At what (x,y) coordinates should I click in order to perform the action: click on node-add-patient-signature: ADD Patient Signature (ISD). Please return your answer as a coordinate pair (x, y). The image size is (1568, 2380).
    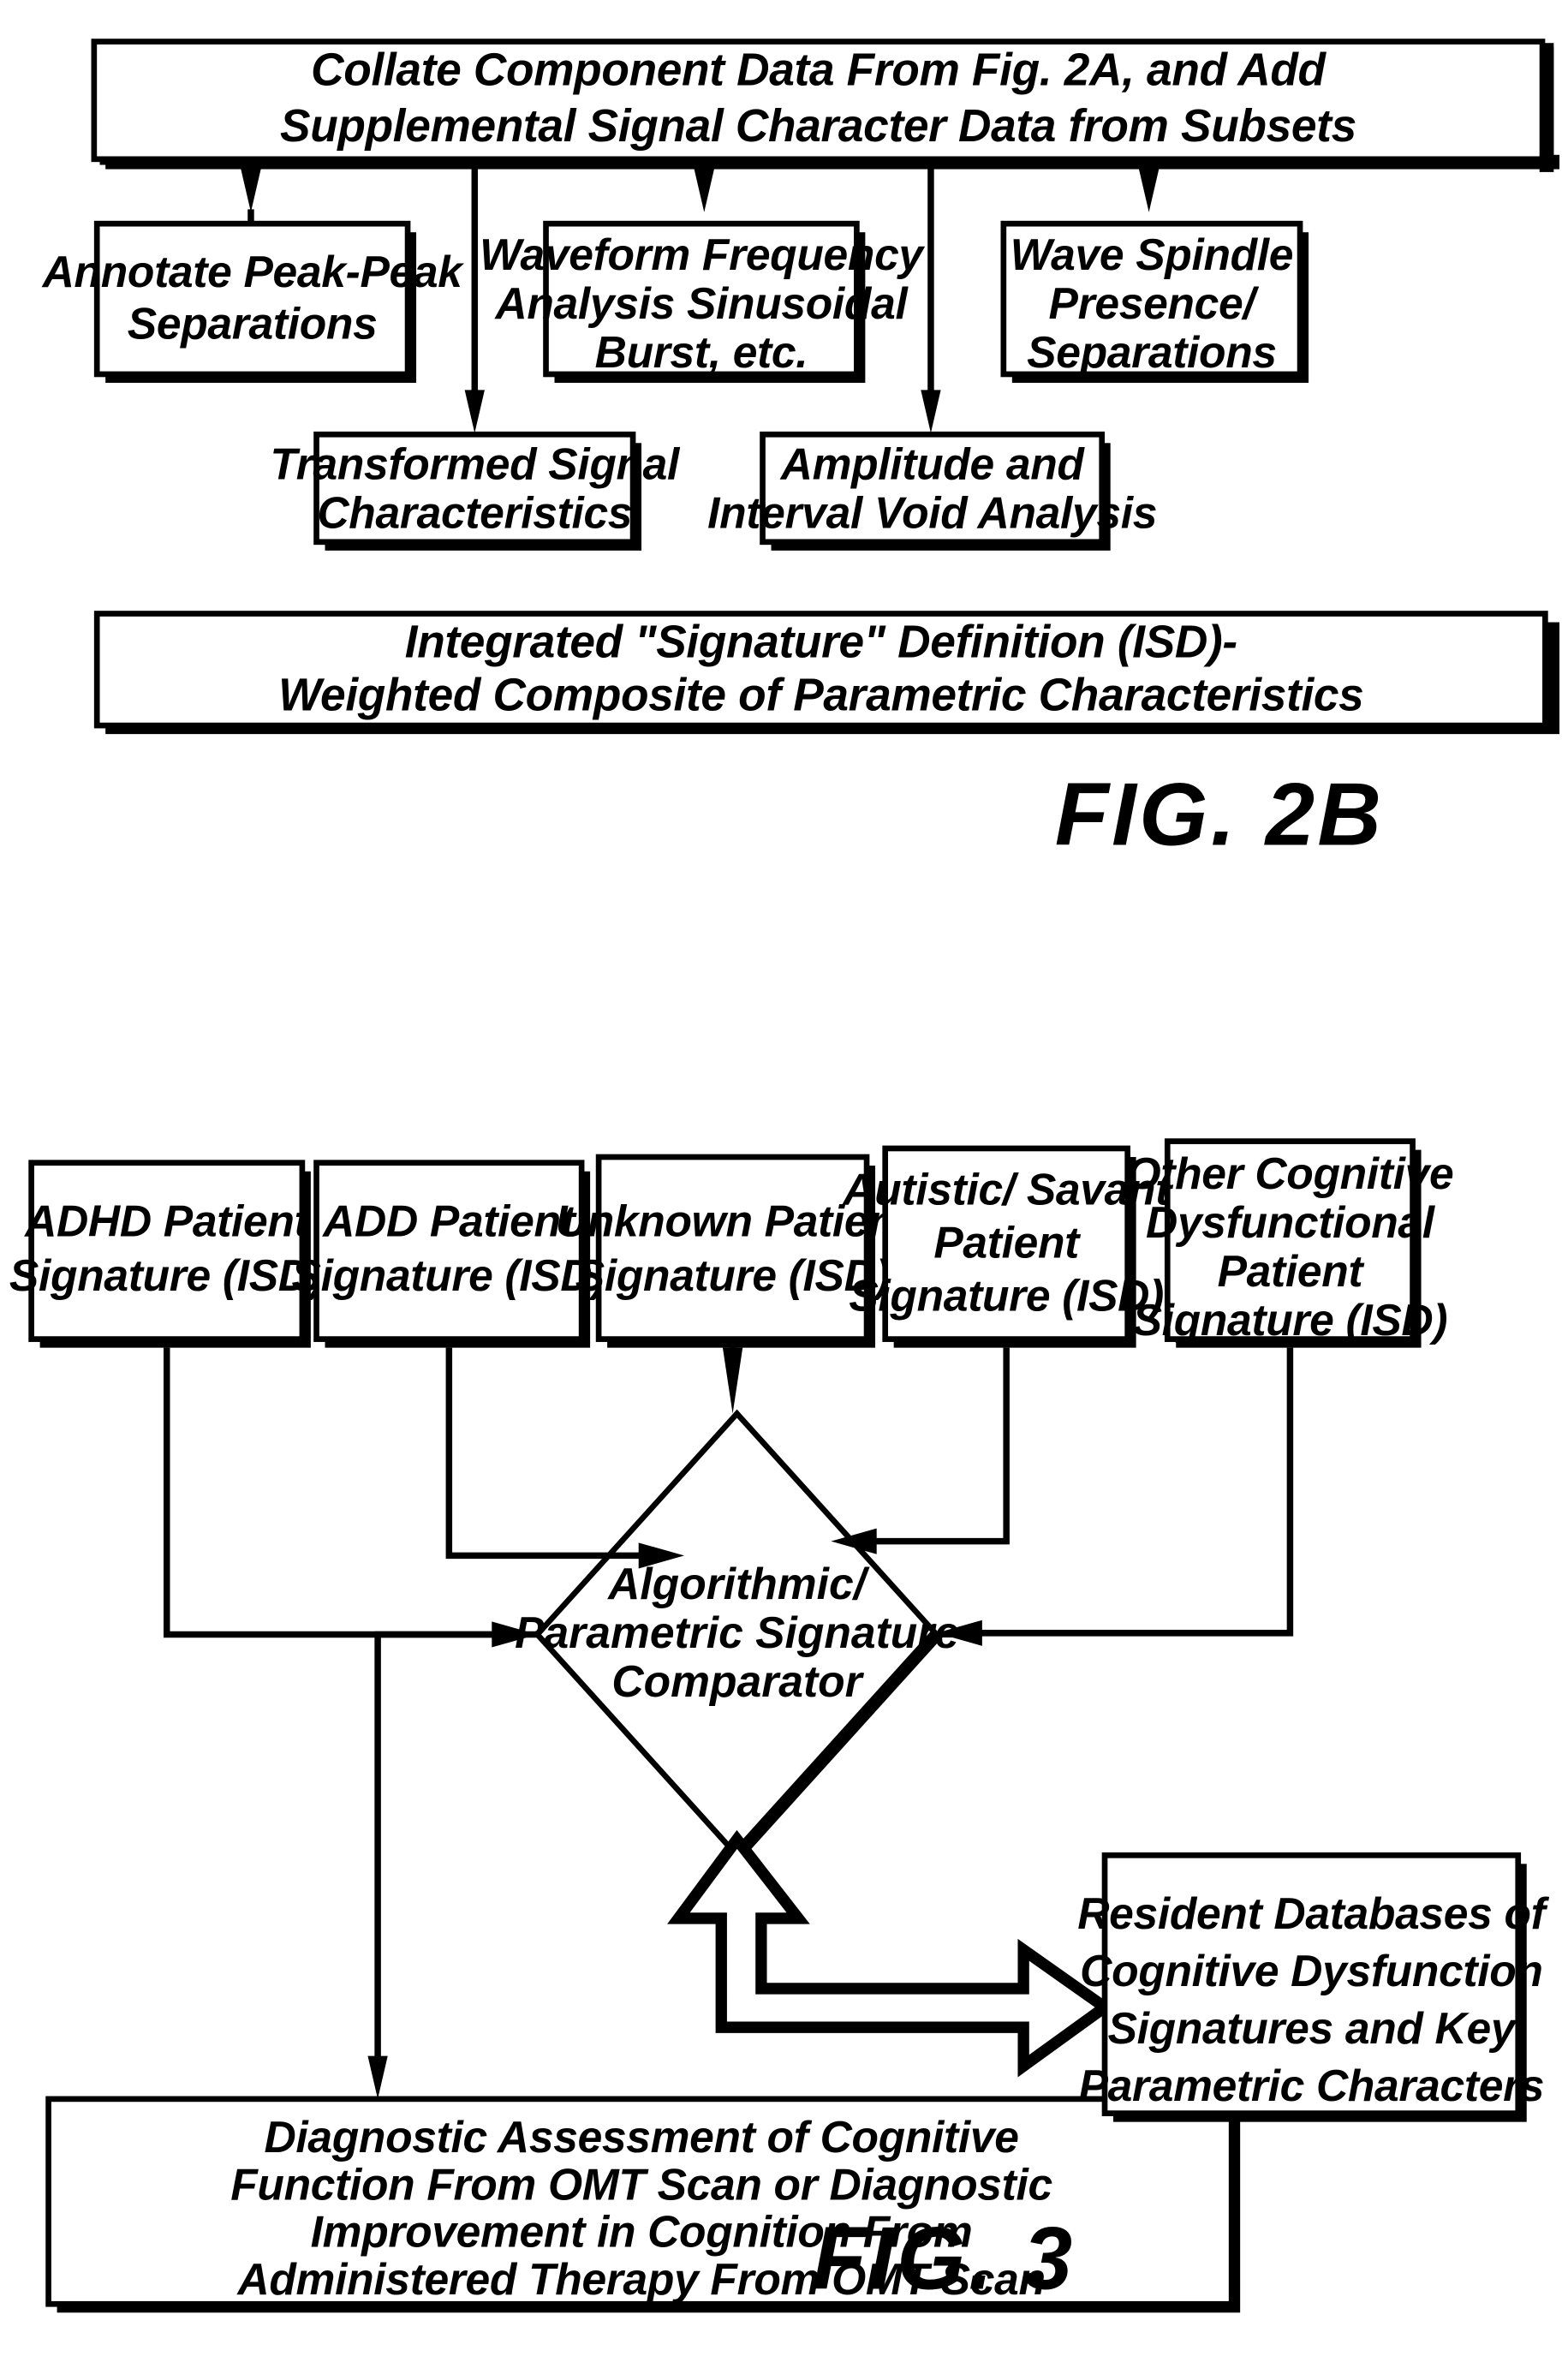
    Looking at the image, I should click on (450, 1254).